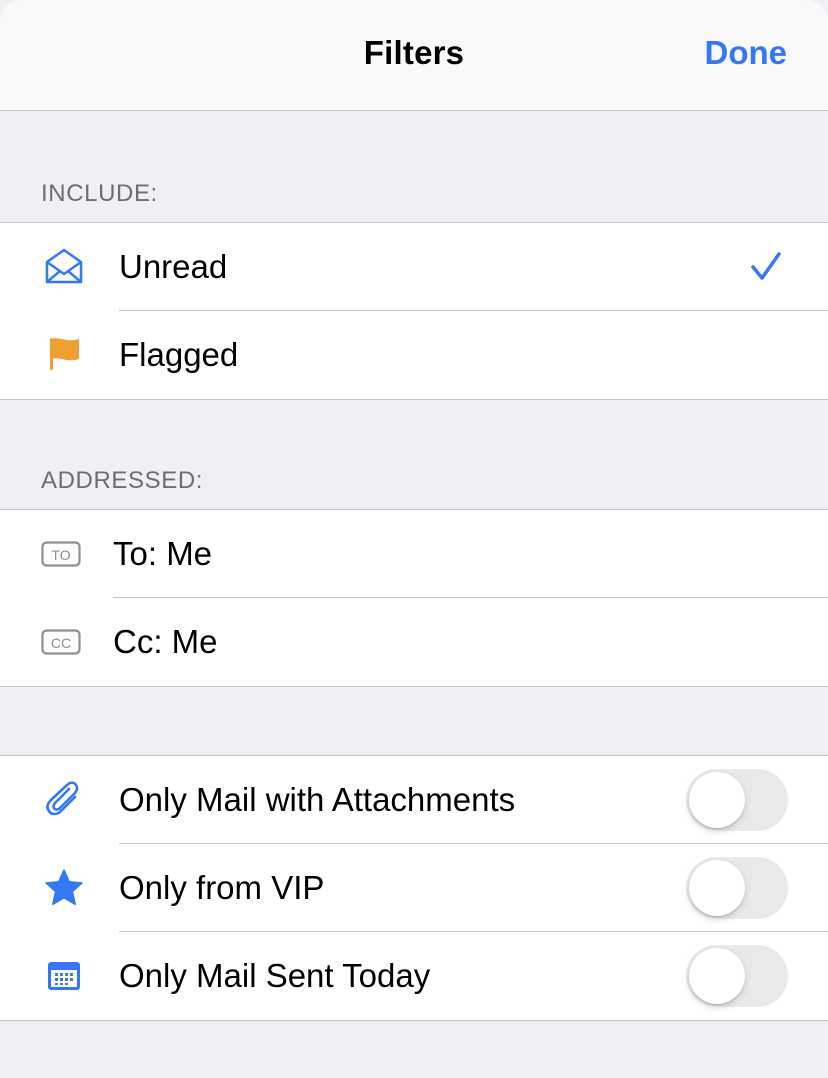  What do you see at coordinates (179, 354) in the screenshot?
I see `filter-label-flagged: Flagged` at bounding box center [179, 354].